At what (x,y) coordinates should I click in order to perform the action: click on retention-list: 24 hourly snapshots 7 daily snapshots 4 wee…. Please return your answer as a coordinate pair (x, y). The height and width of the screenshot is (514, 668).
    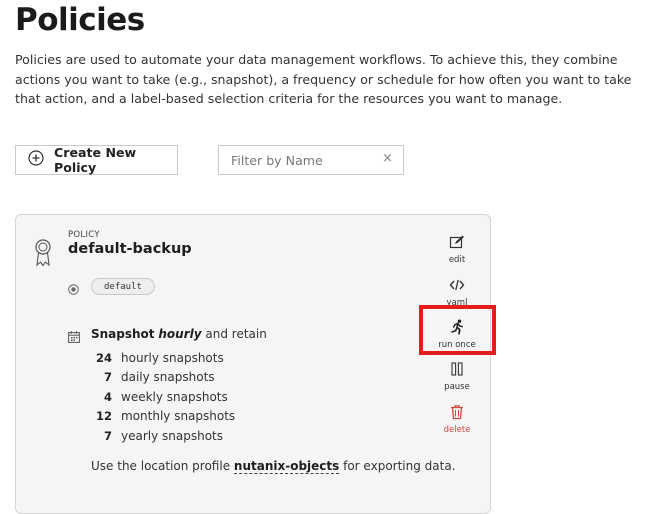
    Looking at the image, I should click on (161, 397).